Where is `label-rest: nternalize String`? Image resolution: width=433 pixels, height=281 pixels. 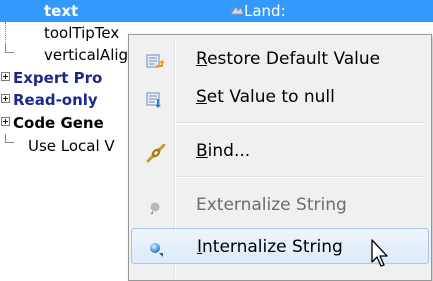
label-rest: nternalize String is located at coordinates (272, 247).